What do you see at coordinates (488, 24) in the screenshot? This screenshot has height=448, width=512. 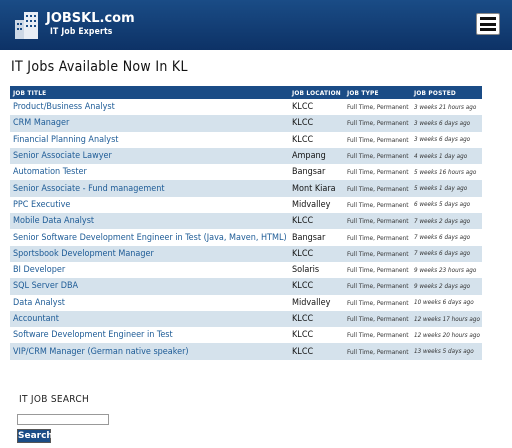 I see `hamburger-menu-icon` at bounding box center [488, 24].